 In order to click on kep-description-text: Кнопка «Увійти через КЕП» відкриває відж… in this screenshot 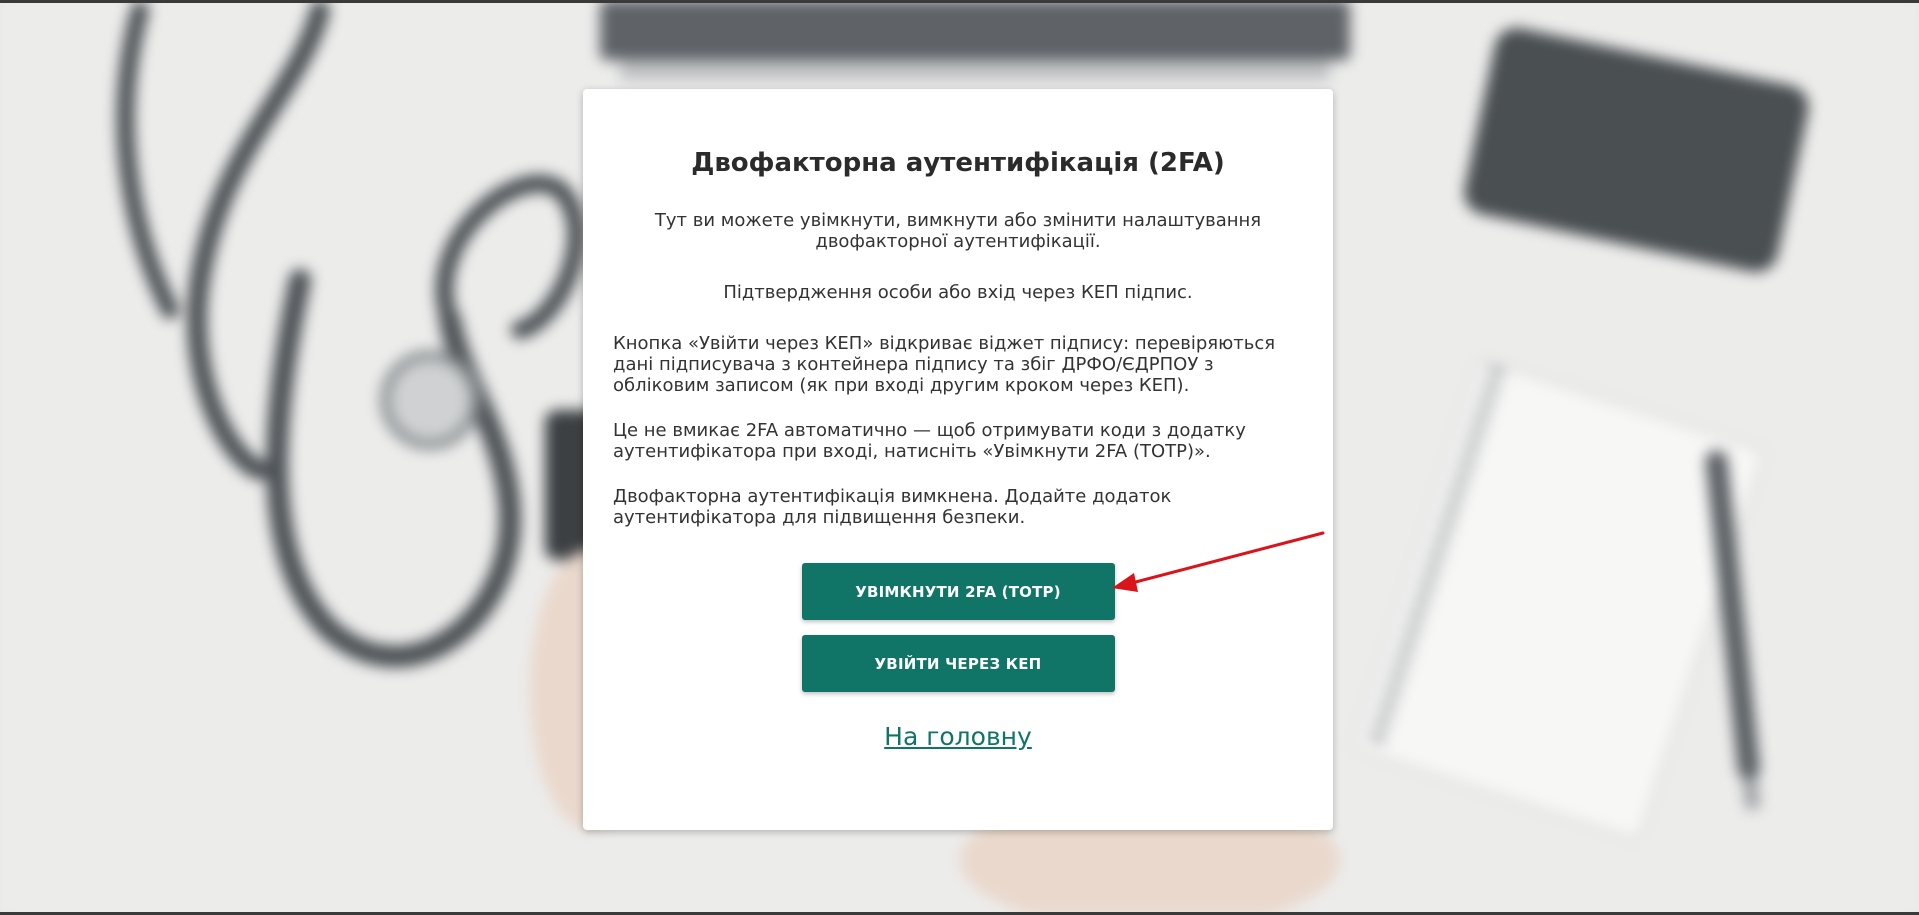, I will do `click(944, 364)`.